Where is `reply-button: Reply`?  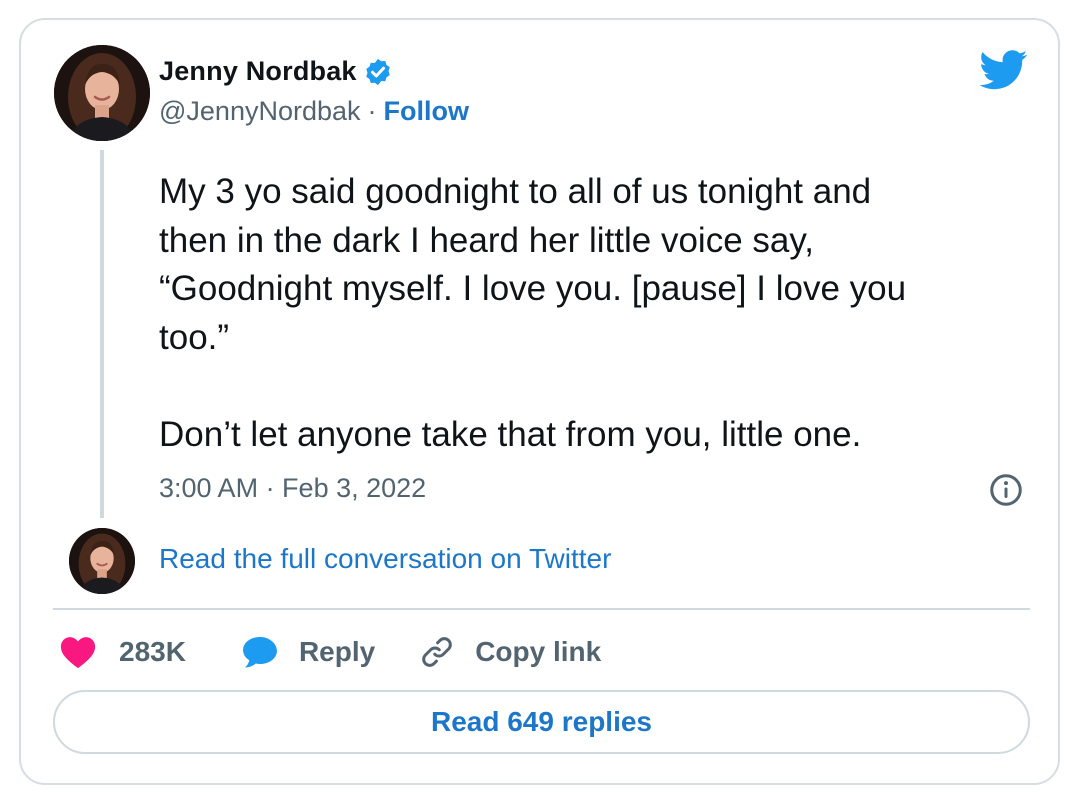 reply-button: Reply is located at coordinates (308, 652).